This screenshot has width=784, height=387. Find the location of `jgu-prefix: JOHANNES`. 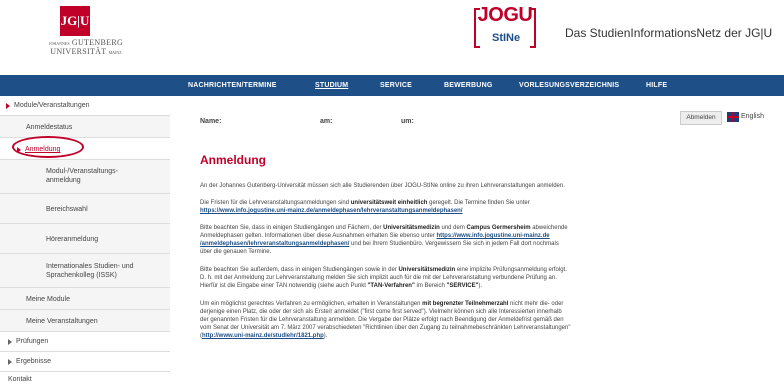

jgu-prefix: JOHANNES is located at coordinates (59, 43).